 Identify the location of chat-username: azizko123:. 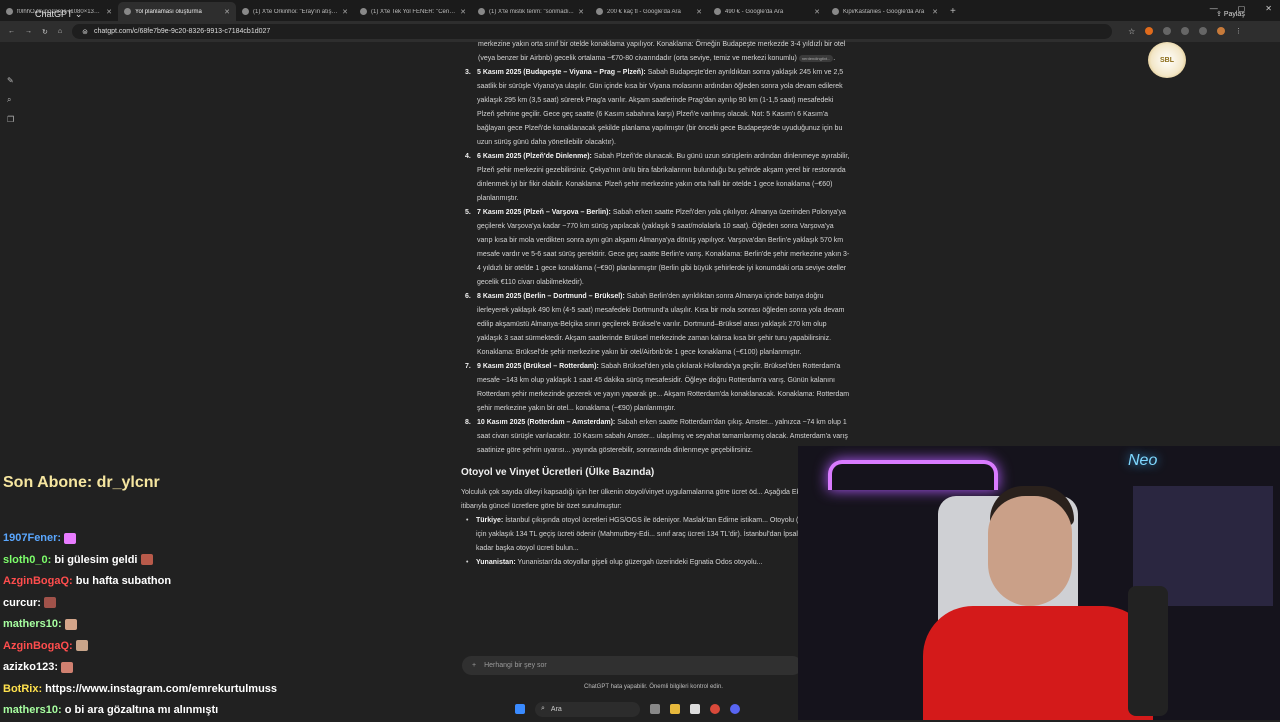
(31, 667).